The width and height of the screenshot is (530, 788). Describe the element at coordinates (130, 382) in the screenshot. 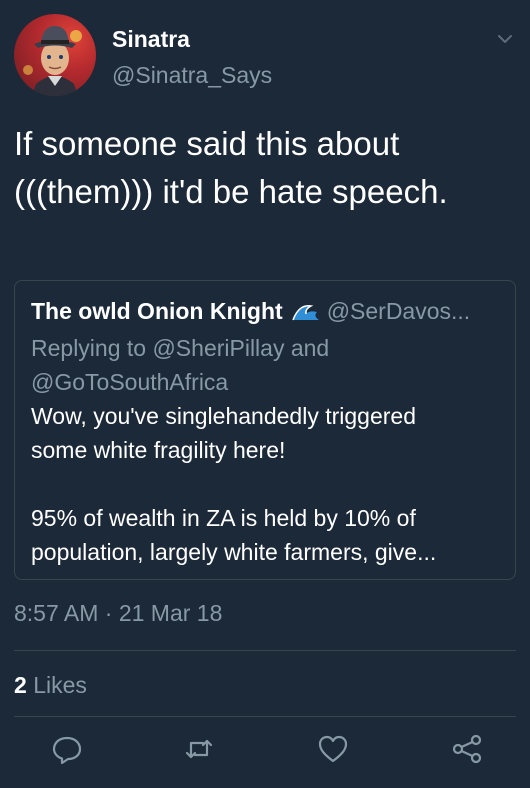

I see `reply-line: @GoToSouthAfrica` at that location.